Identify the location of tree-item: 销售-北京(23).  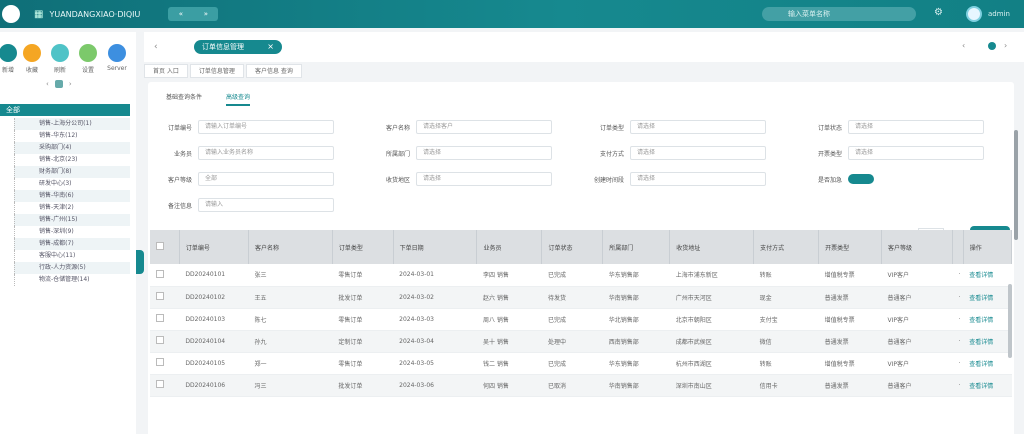
(72, 160).